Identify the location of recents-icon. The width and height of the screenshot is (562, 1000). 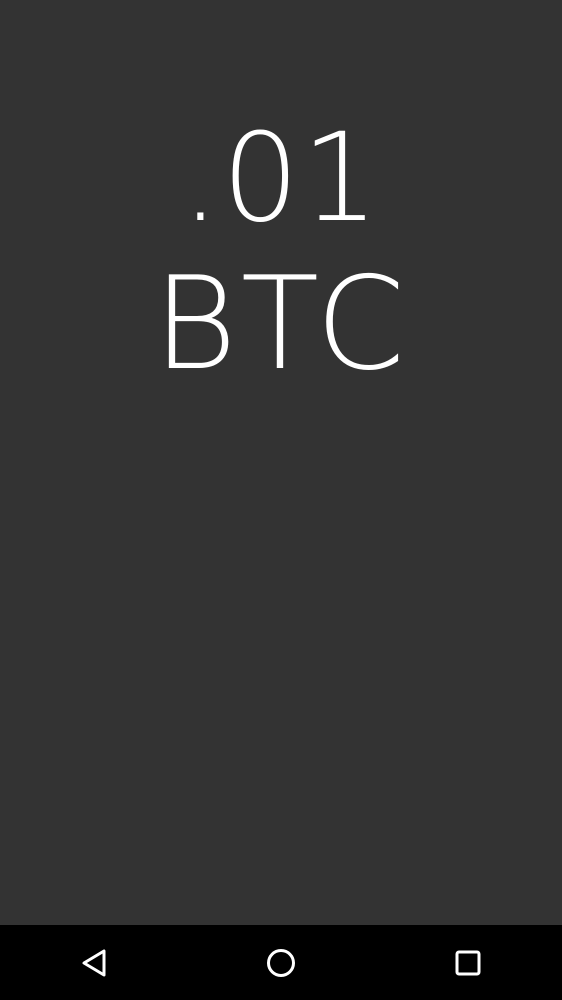
(468, 962).